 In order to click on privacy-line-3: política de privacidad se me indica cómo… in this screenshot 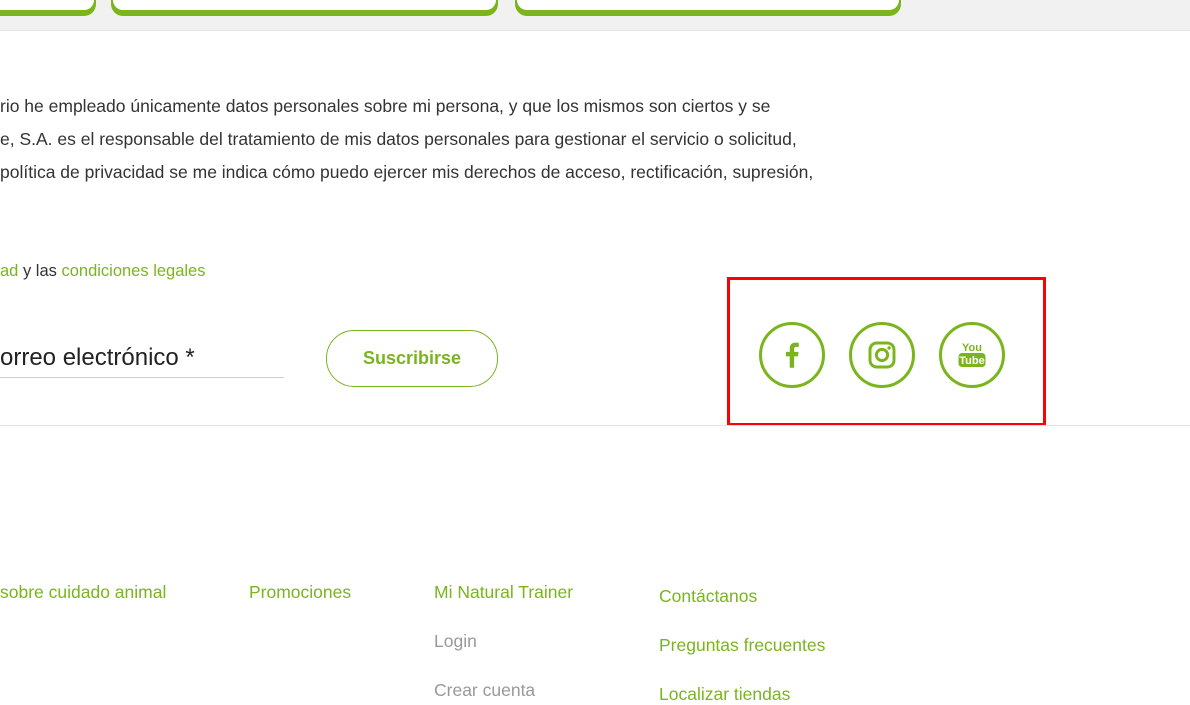, I will do `click(407, 172)`.